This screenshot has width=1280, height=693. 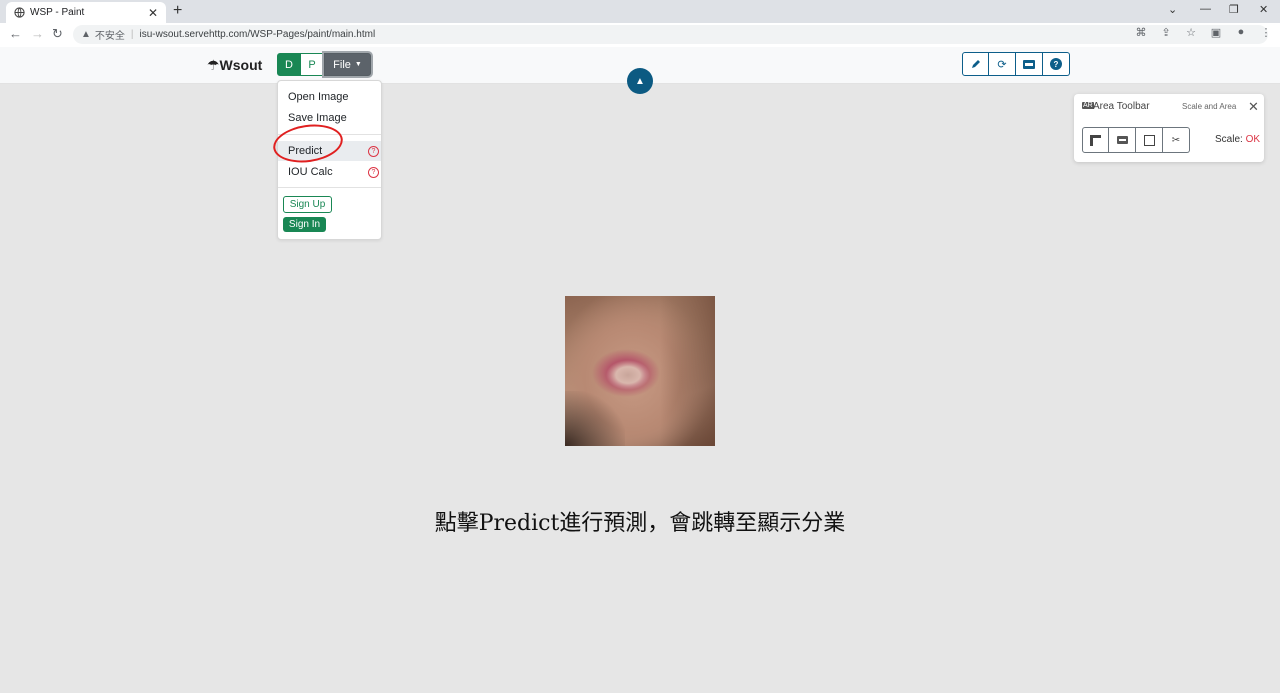 I want to click on file-menu-label: File, so click(x=342, y=64).